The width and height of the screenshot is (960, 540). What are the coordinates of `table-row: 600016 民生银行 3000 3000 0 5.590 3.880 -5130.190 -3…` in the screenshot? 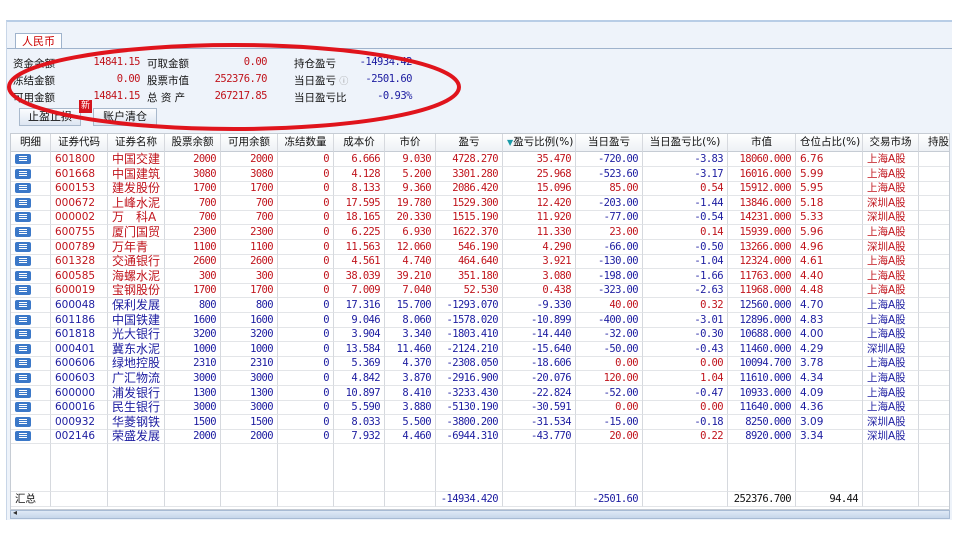 It's located at (480, 408).